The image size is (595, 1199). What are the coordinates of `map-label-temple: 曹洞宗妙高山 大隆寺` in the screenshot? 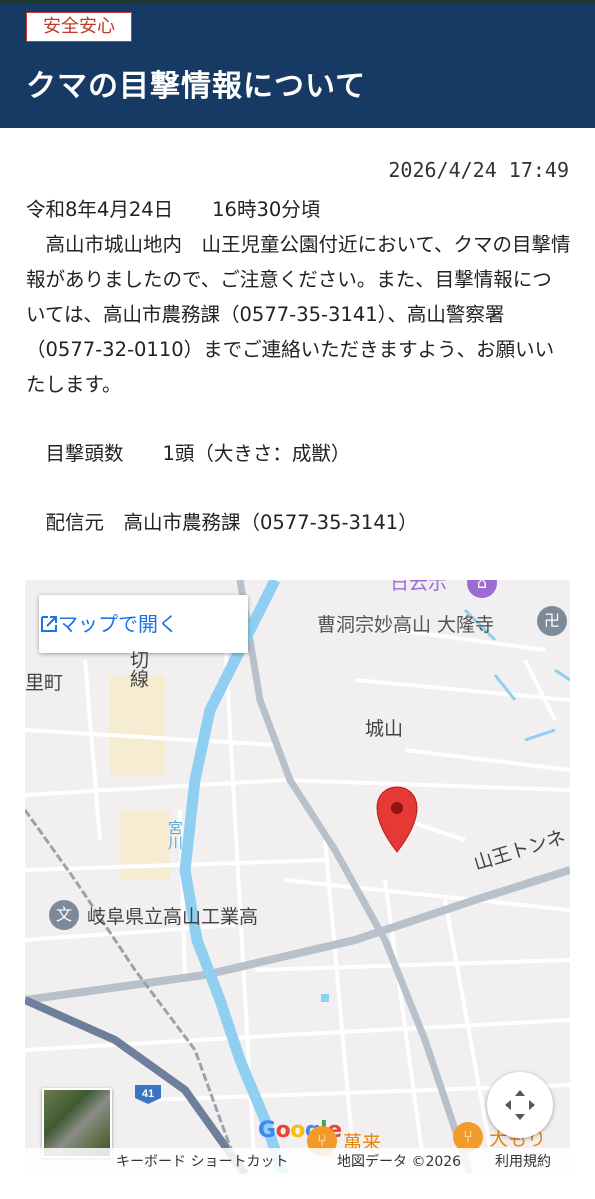 It's located at (405, 623).